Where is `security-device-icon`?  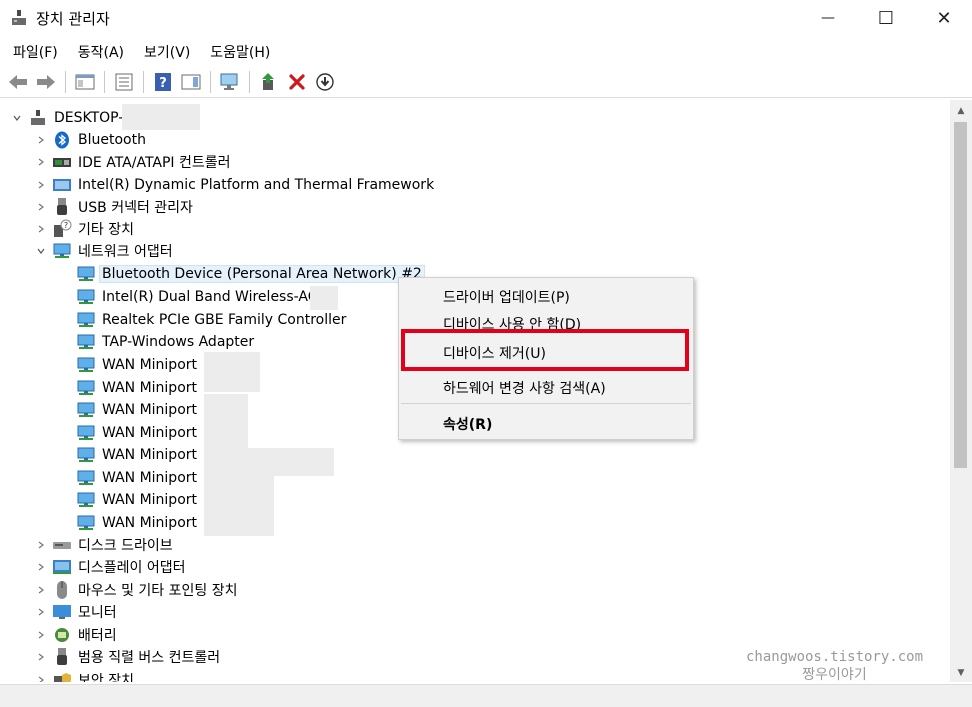 security-device-icon is located at coordinates (62, 676).